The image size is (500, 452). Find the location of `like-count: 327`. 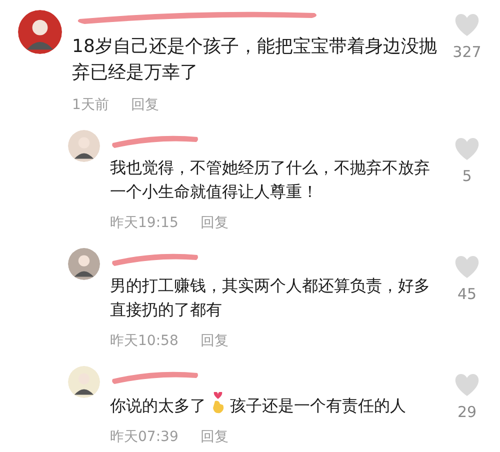

like-count: 327 is located at coordinates (467, 52).